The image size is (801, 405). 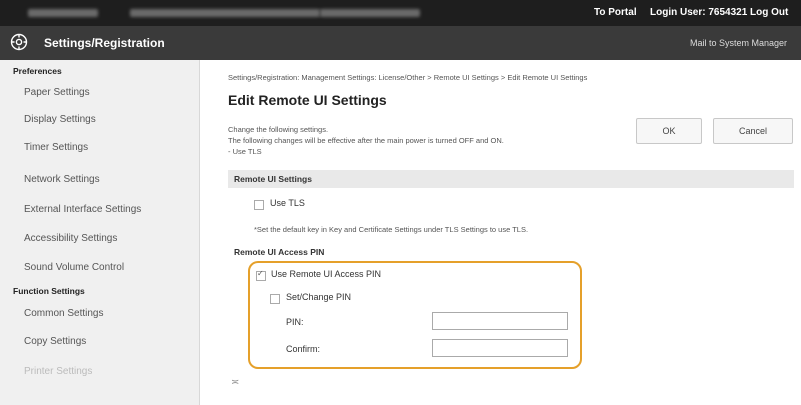 What do you see at coordinates (500, 321) in the screenshot?
I see `pin-input` at bounding box center [500, 321].